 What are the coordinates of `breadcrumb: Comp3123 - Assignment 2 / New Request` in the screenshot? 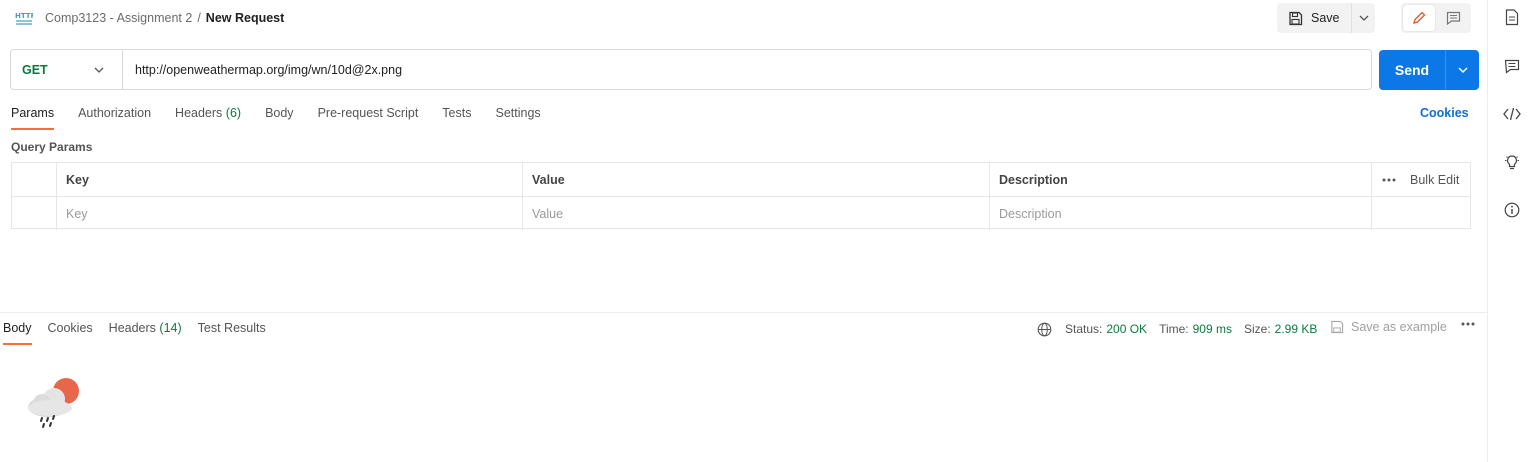 It's located at (164, 18).